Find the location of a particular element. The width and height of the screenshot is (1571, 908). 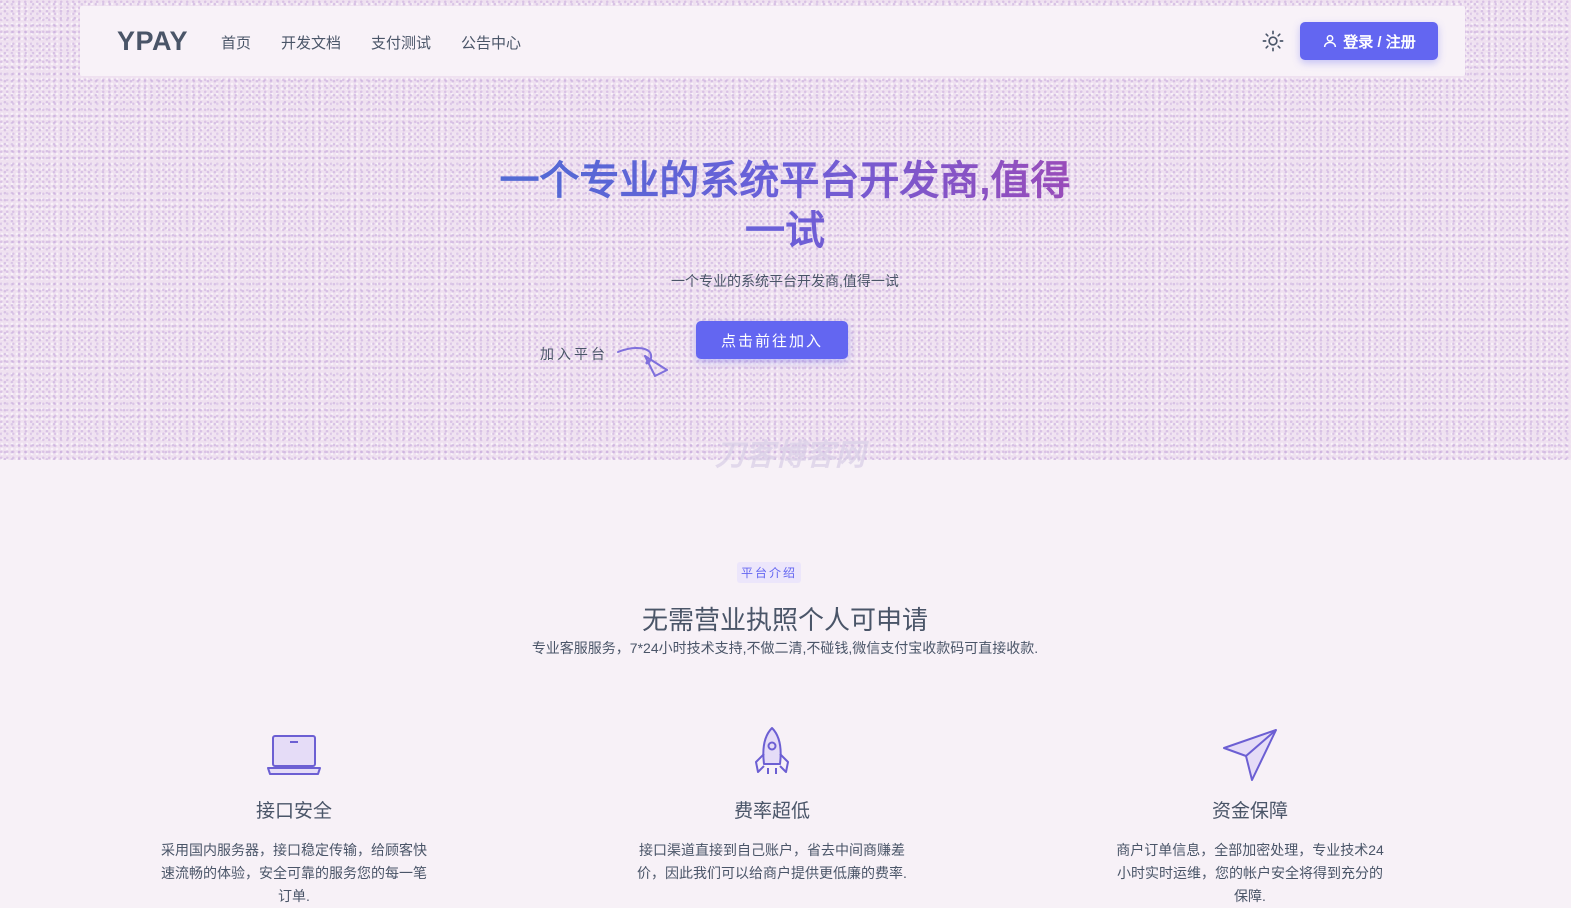

feature-title: 接口安全 is located at coordinates (293, 811).